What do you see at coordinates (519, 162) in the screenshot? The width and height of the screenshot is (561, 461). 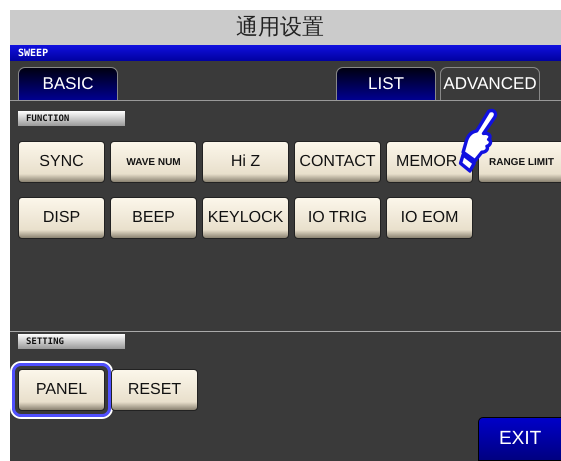 I see `function-button: RANGE LIMIT` at bounding box center [519, 162].